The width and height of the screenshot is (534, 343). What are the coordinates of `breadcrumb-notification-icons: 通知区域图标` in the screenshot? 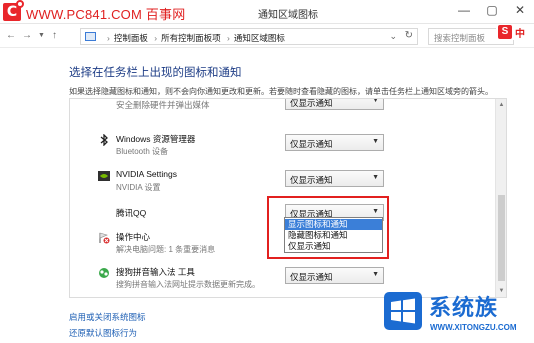 It's located at (259, 38).